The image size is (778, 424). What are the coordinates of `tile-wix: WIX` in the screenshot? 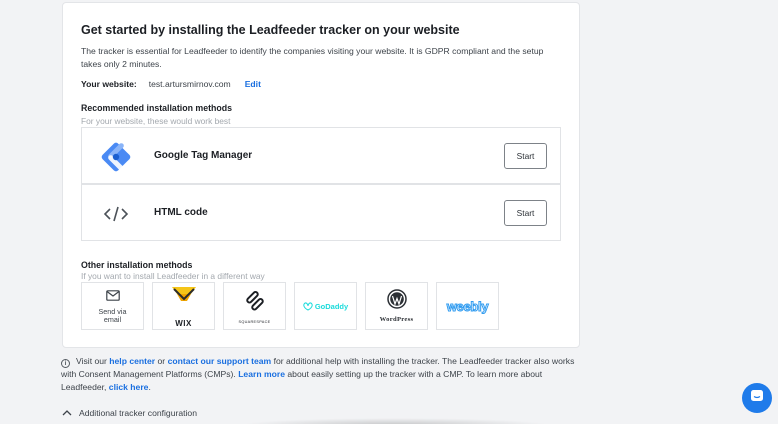 It's located at (183, 306).